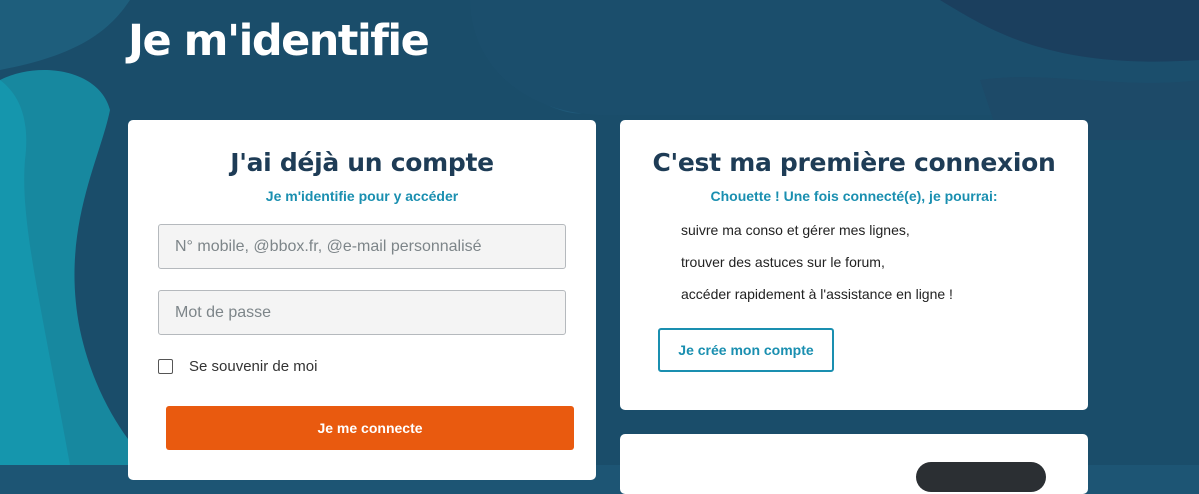 This screenshot has width=1199, height=494. Describe the element at coordinates (370, 428) in the screenshot. I see `login-submit-button: Je me connecte` at that location.